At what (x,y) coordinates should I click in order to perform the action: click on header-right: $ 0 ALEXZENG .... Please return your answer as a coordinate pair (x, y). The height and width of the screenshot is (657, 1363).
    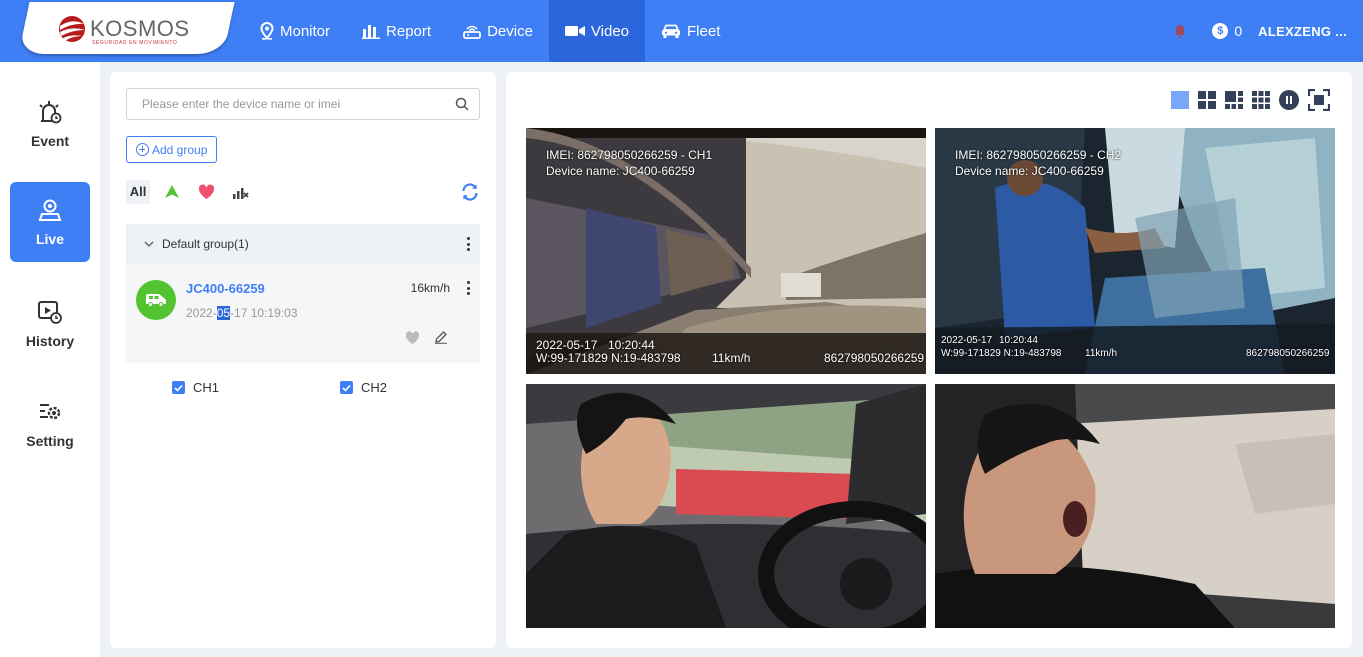
    Looking at the image, I should click on (1259, 31).